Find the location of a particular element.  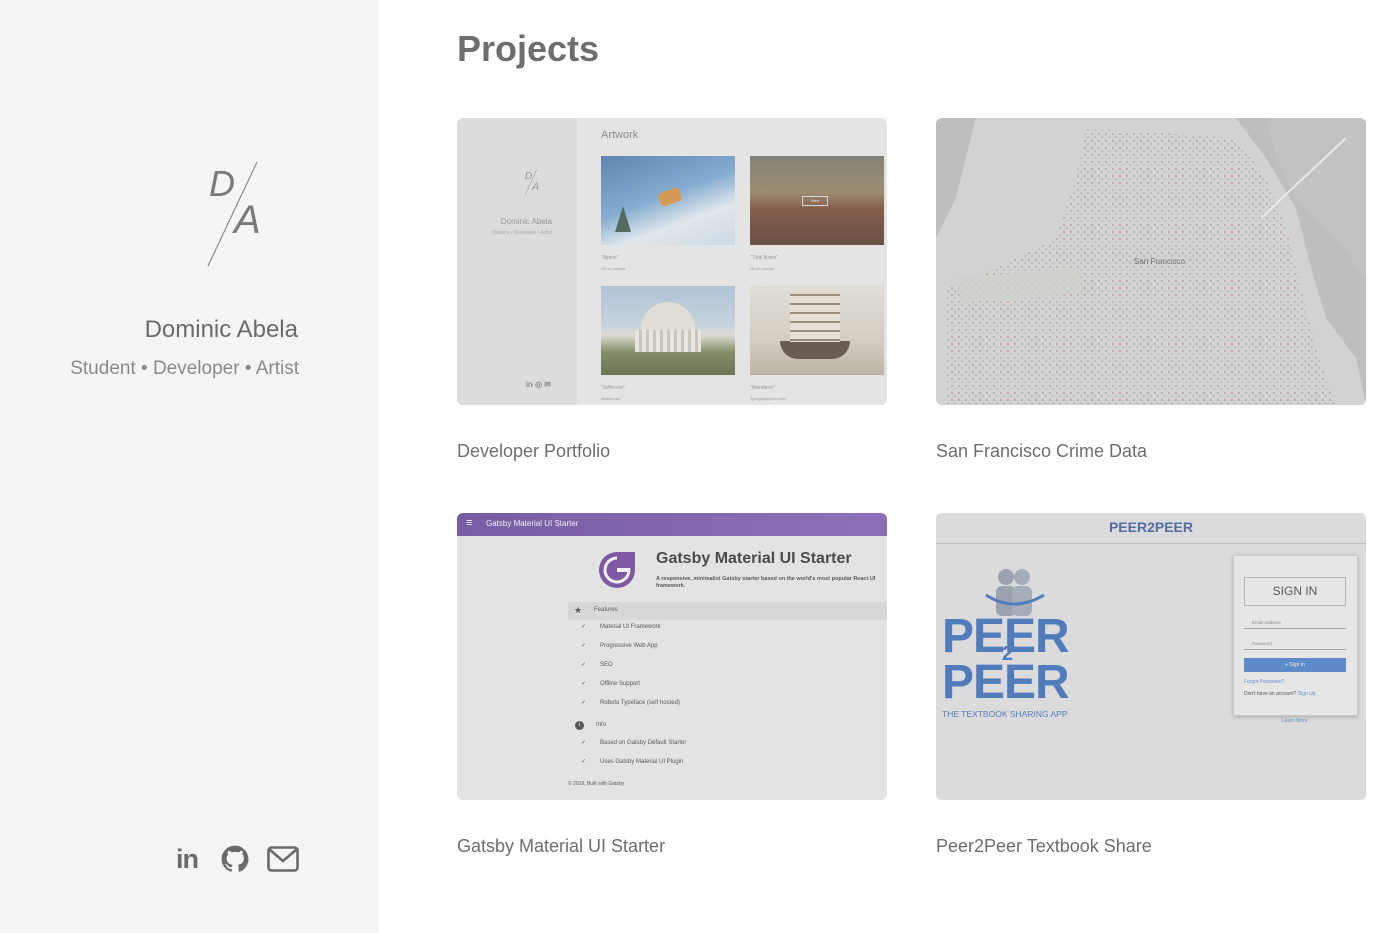

artwork-title: "Jefferson" is located at coordinates (613, 388).